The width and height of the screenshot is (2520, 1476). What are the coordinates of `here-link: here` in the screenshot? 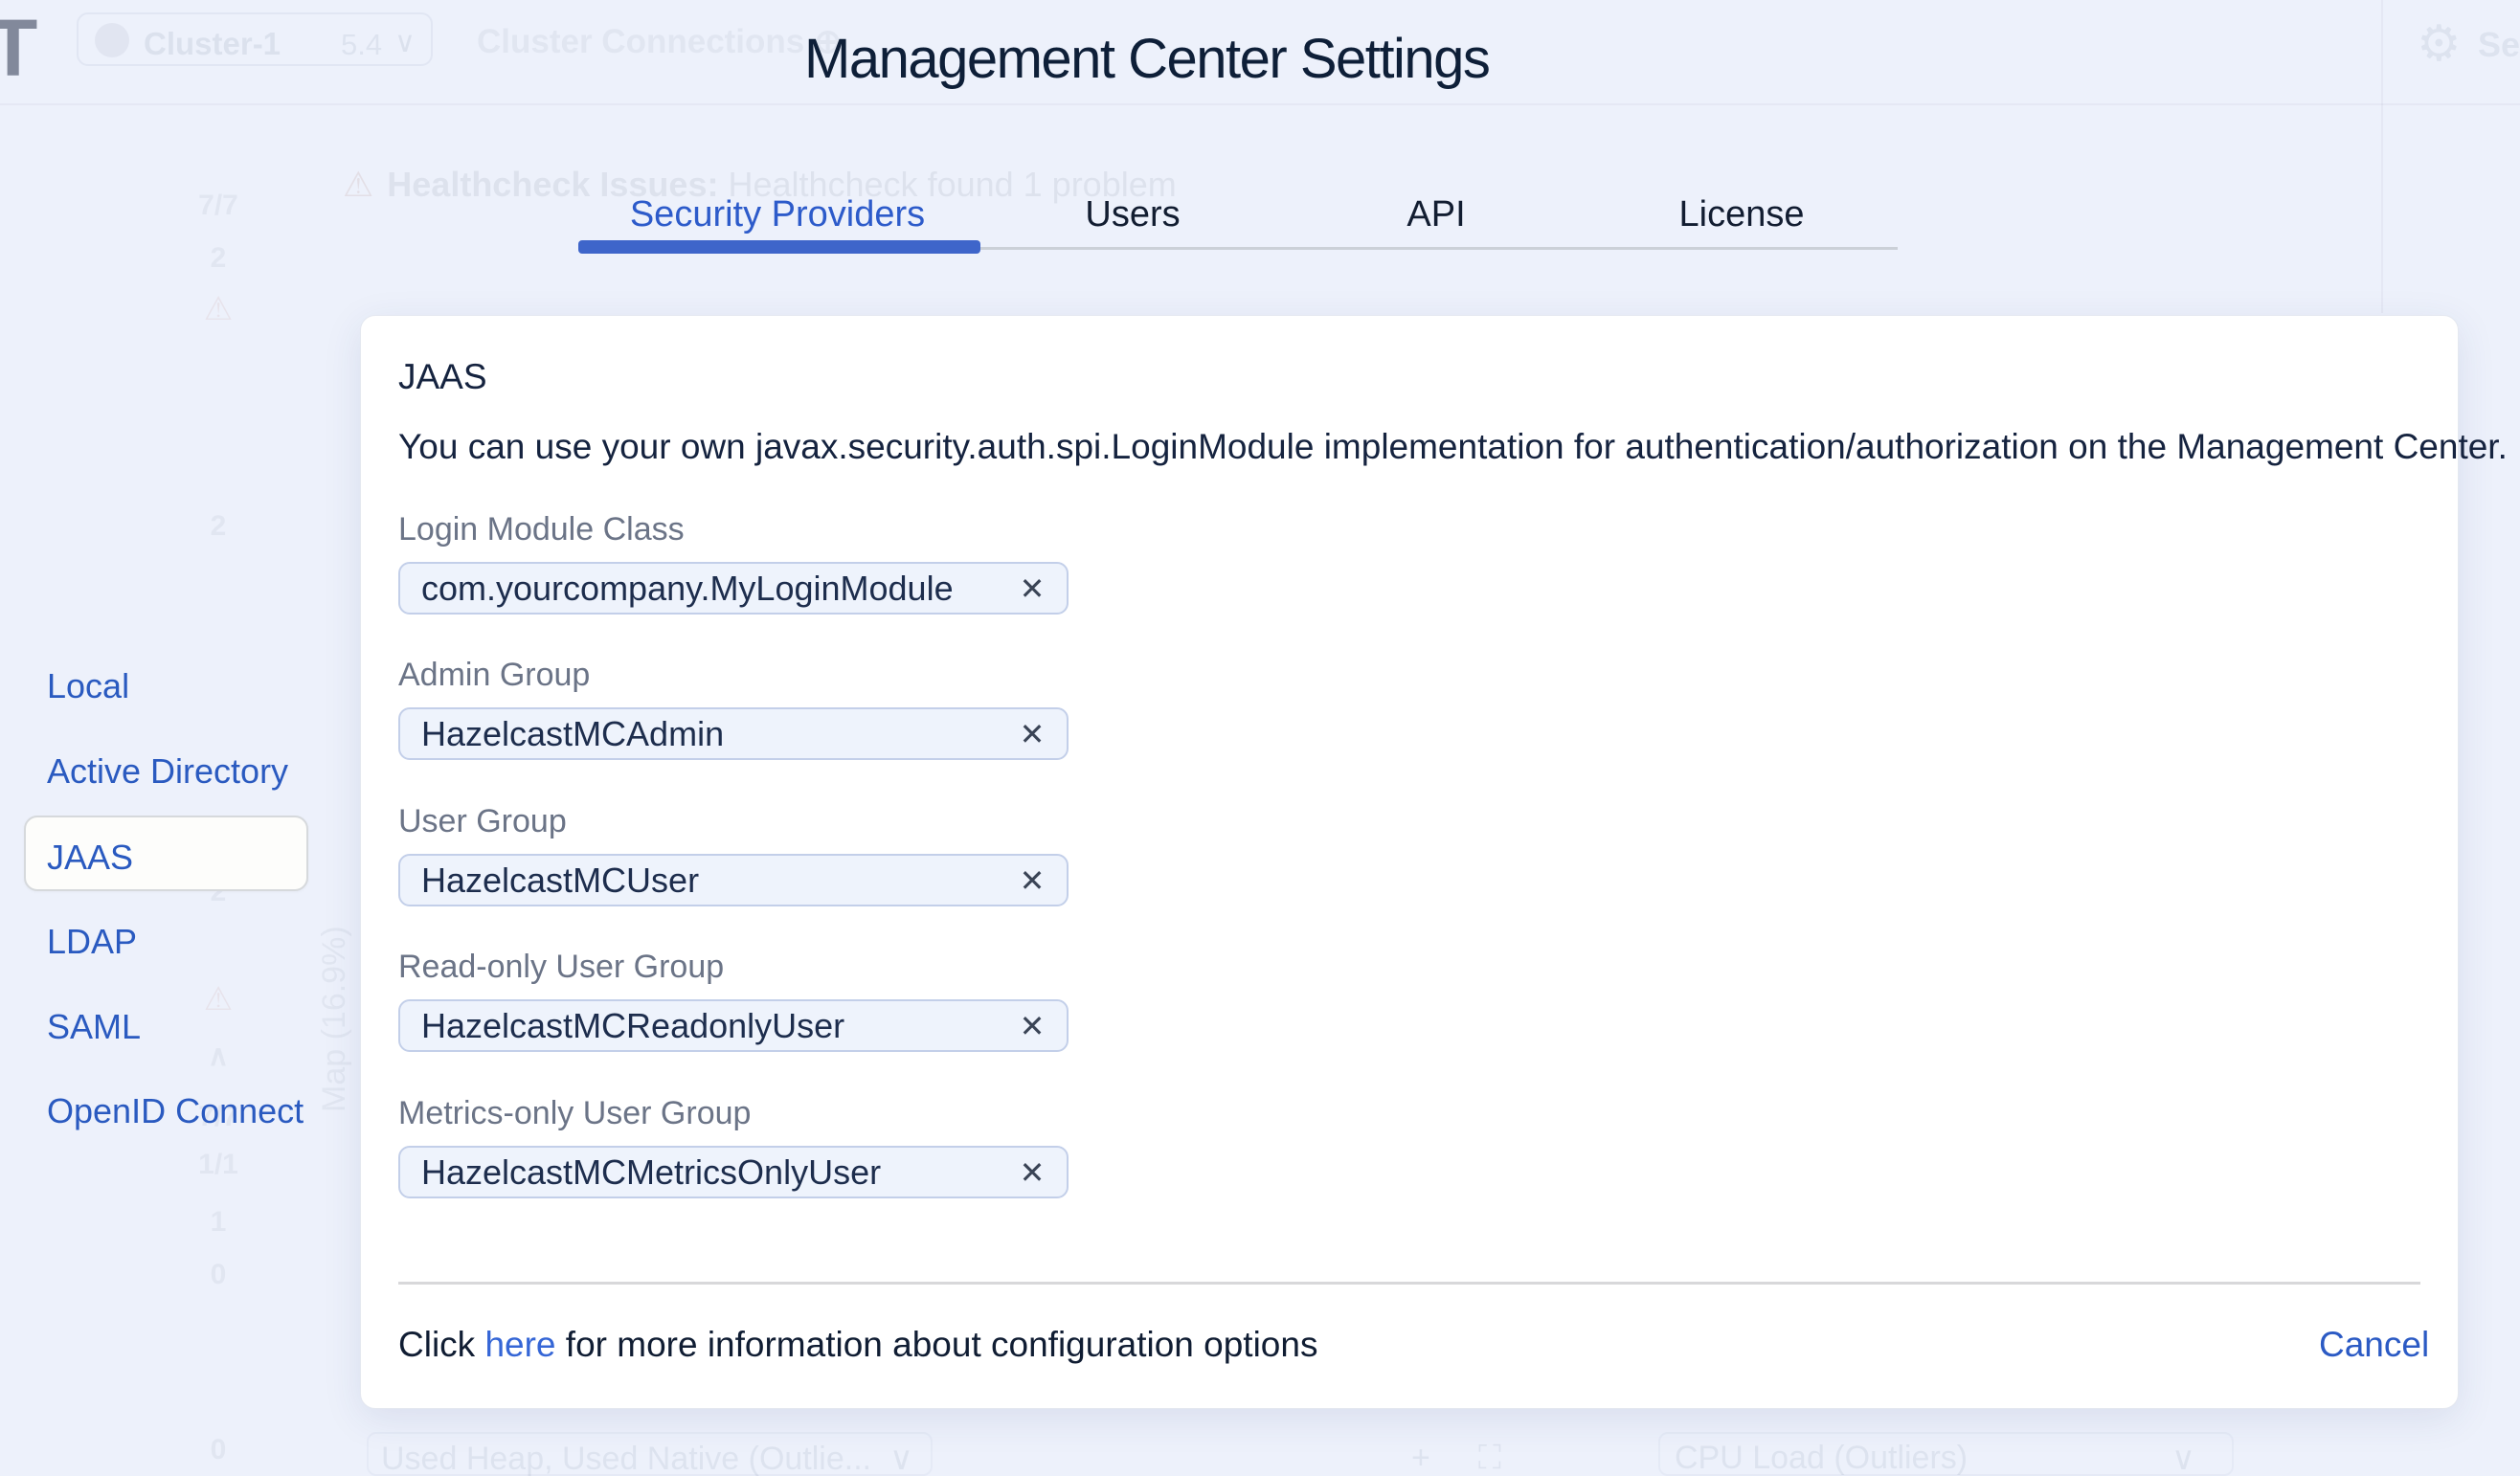 It's located at (520, 1344).